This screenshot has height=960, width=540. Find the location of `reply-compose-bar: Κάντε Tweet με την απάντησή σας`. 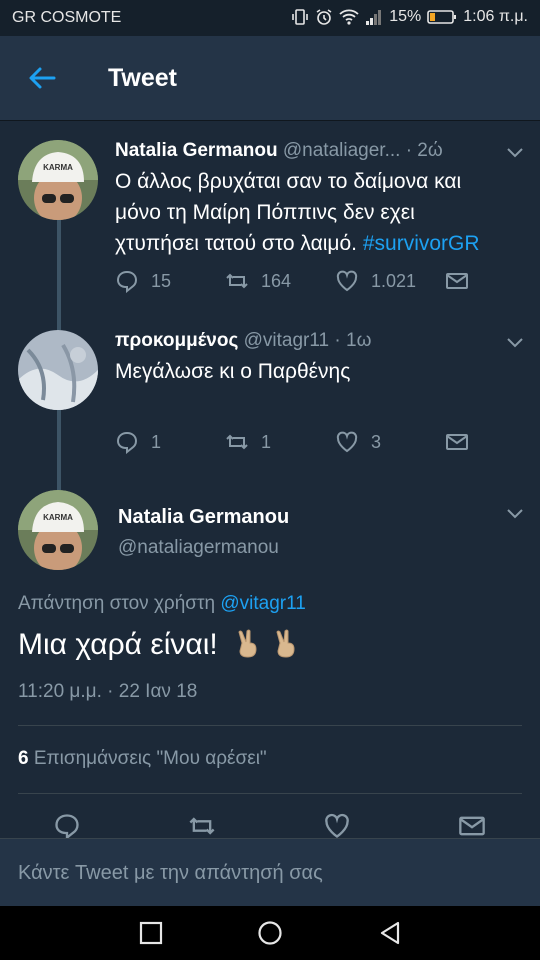

reply-compose-bar: Κάντε Tweet με την απάντησή σας is located at coordinates (270, 872).